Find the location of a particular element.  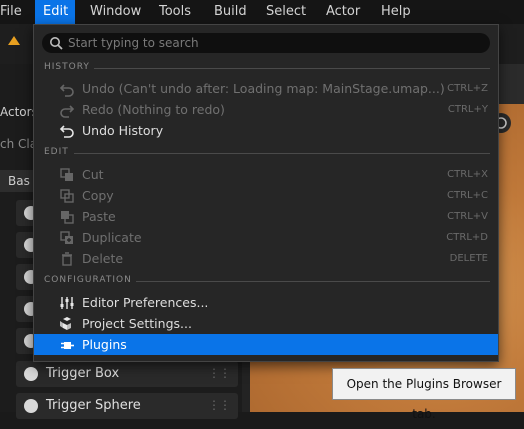

menu-edit: Edit is located at coordinates (55, 12).